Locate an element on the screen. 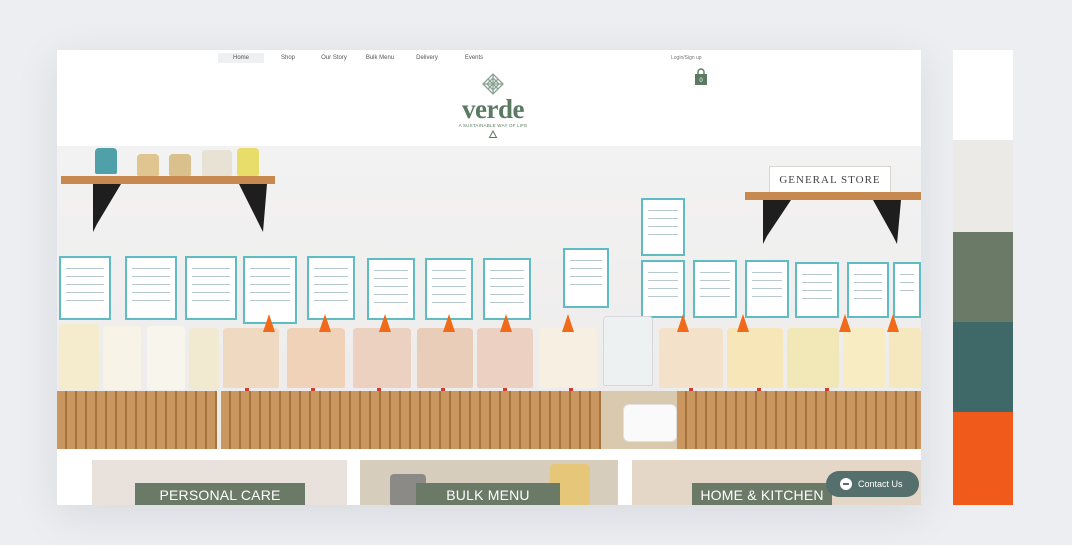 The width and height of the screenshot is (1072, 545). color-palette is located at coordinates (983, 277).